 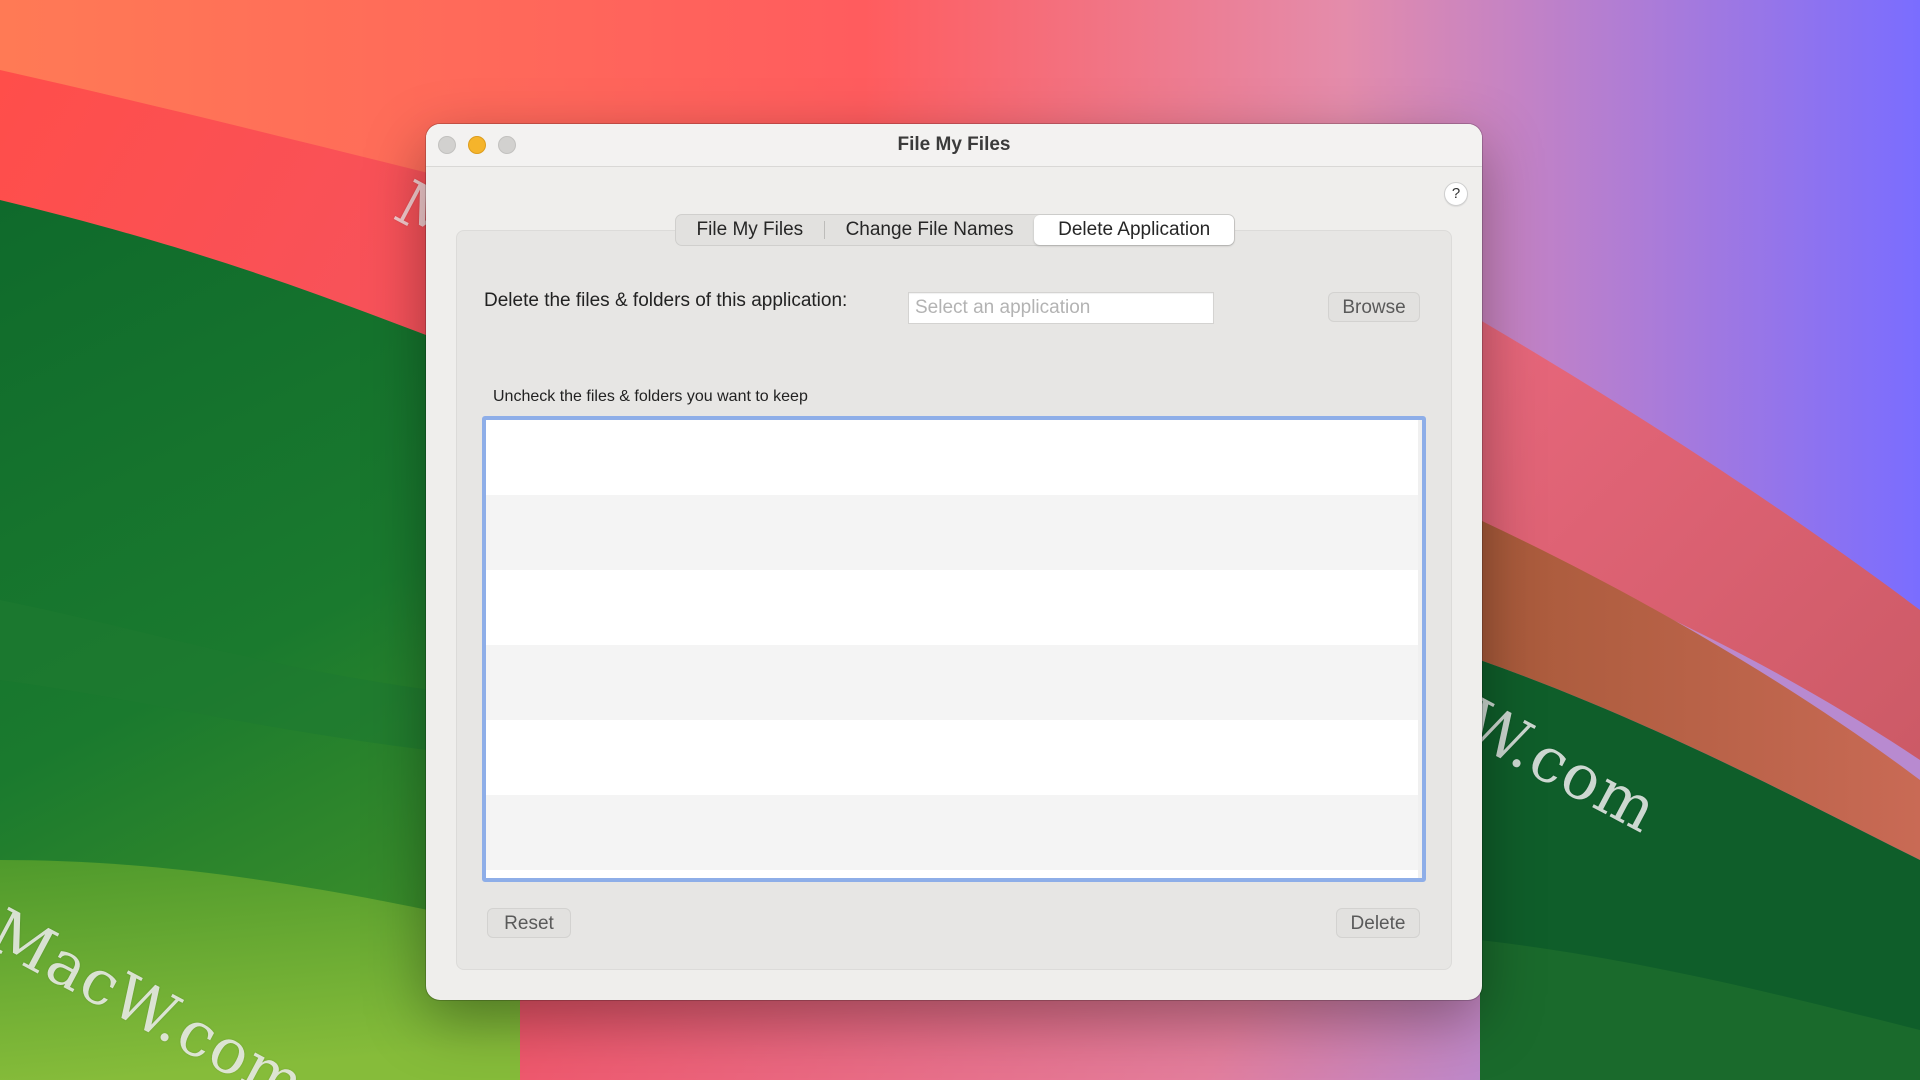 I want to click on window-title: File My Files, so click(x=954, y=144).